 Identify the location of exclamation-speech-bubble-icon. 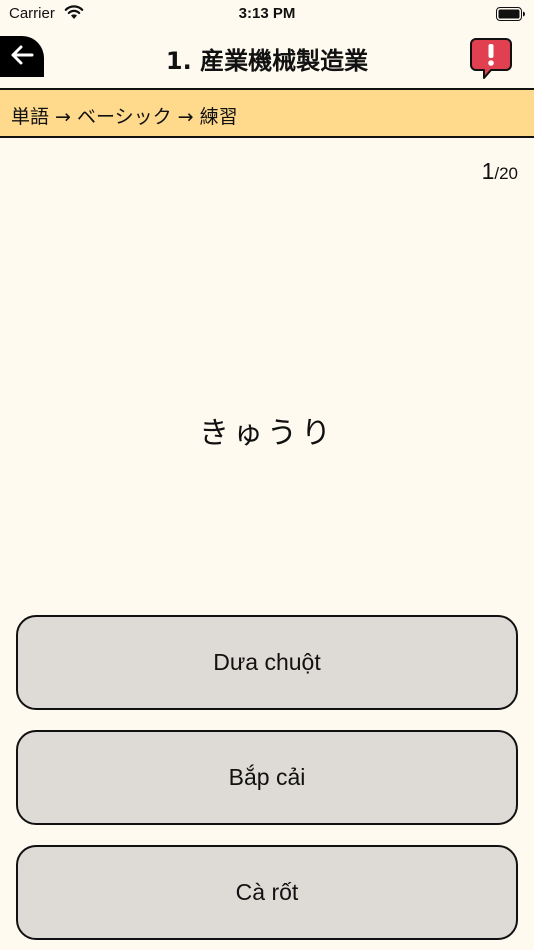
(491, 60).